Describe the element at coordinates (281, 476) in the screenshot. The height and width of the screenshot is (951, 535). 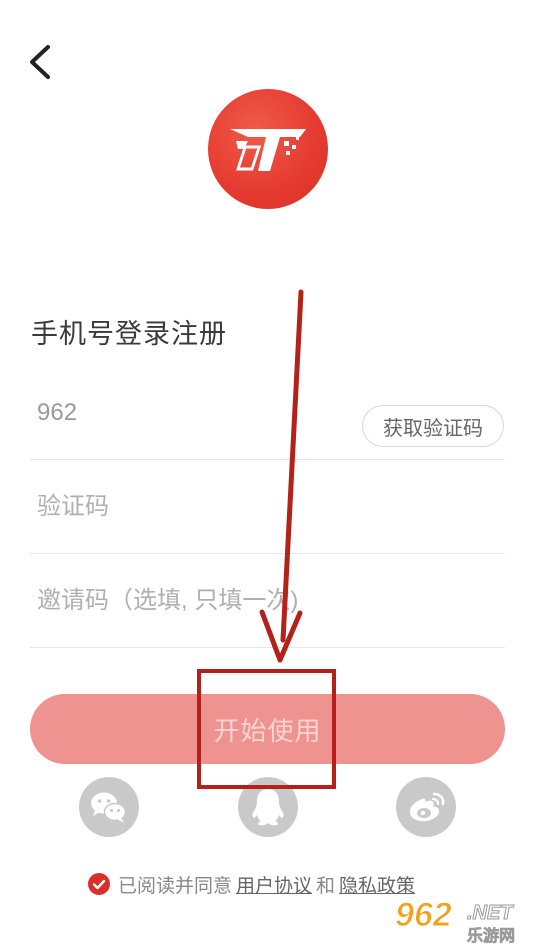
I see `annotation-arrow` at that location.